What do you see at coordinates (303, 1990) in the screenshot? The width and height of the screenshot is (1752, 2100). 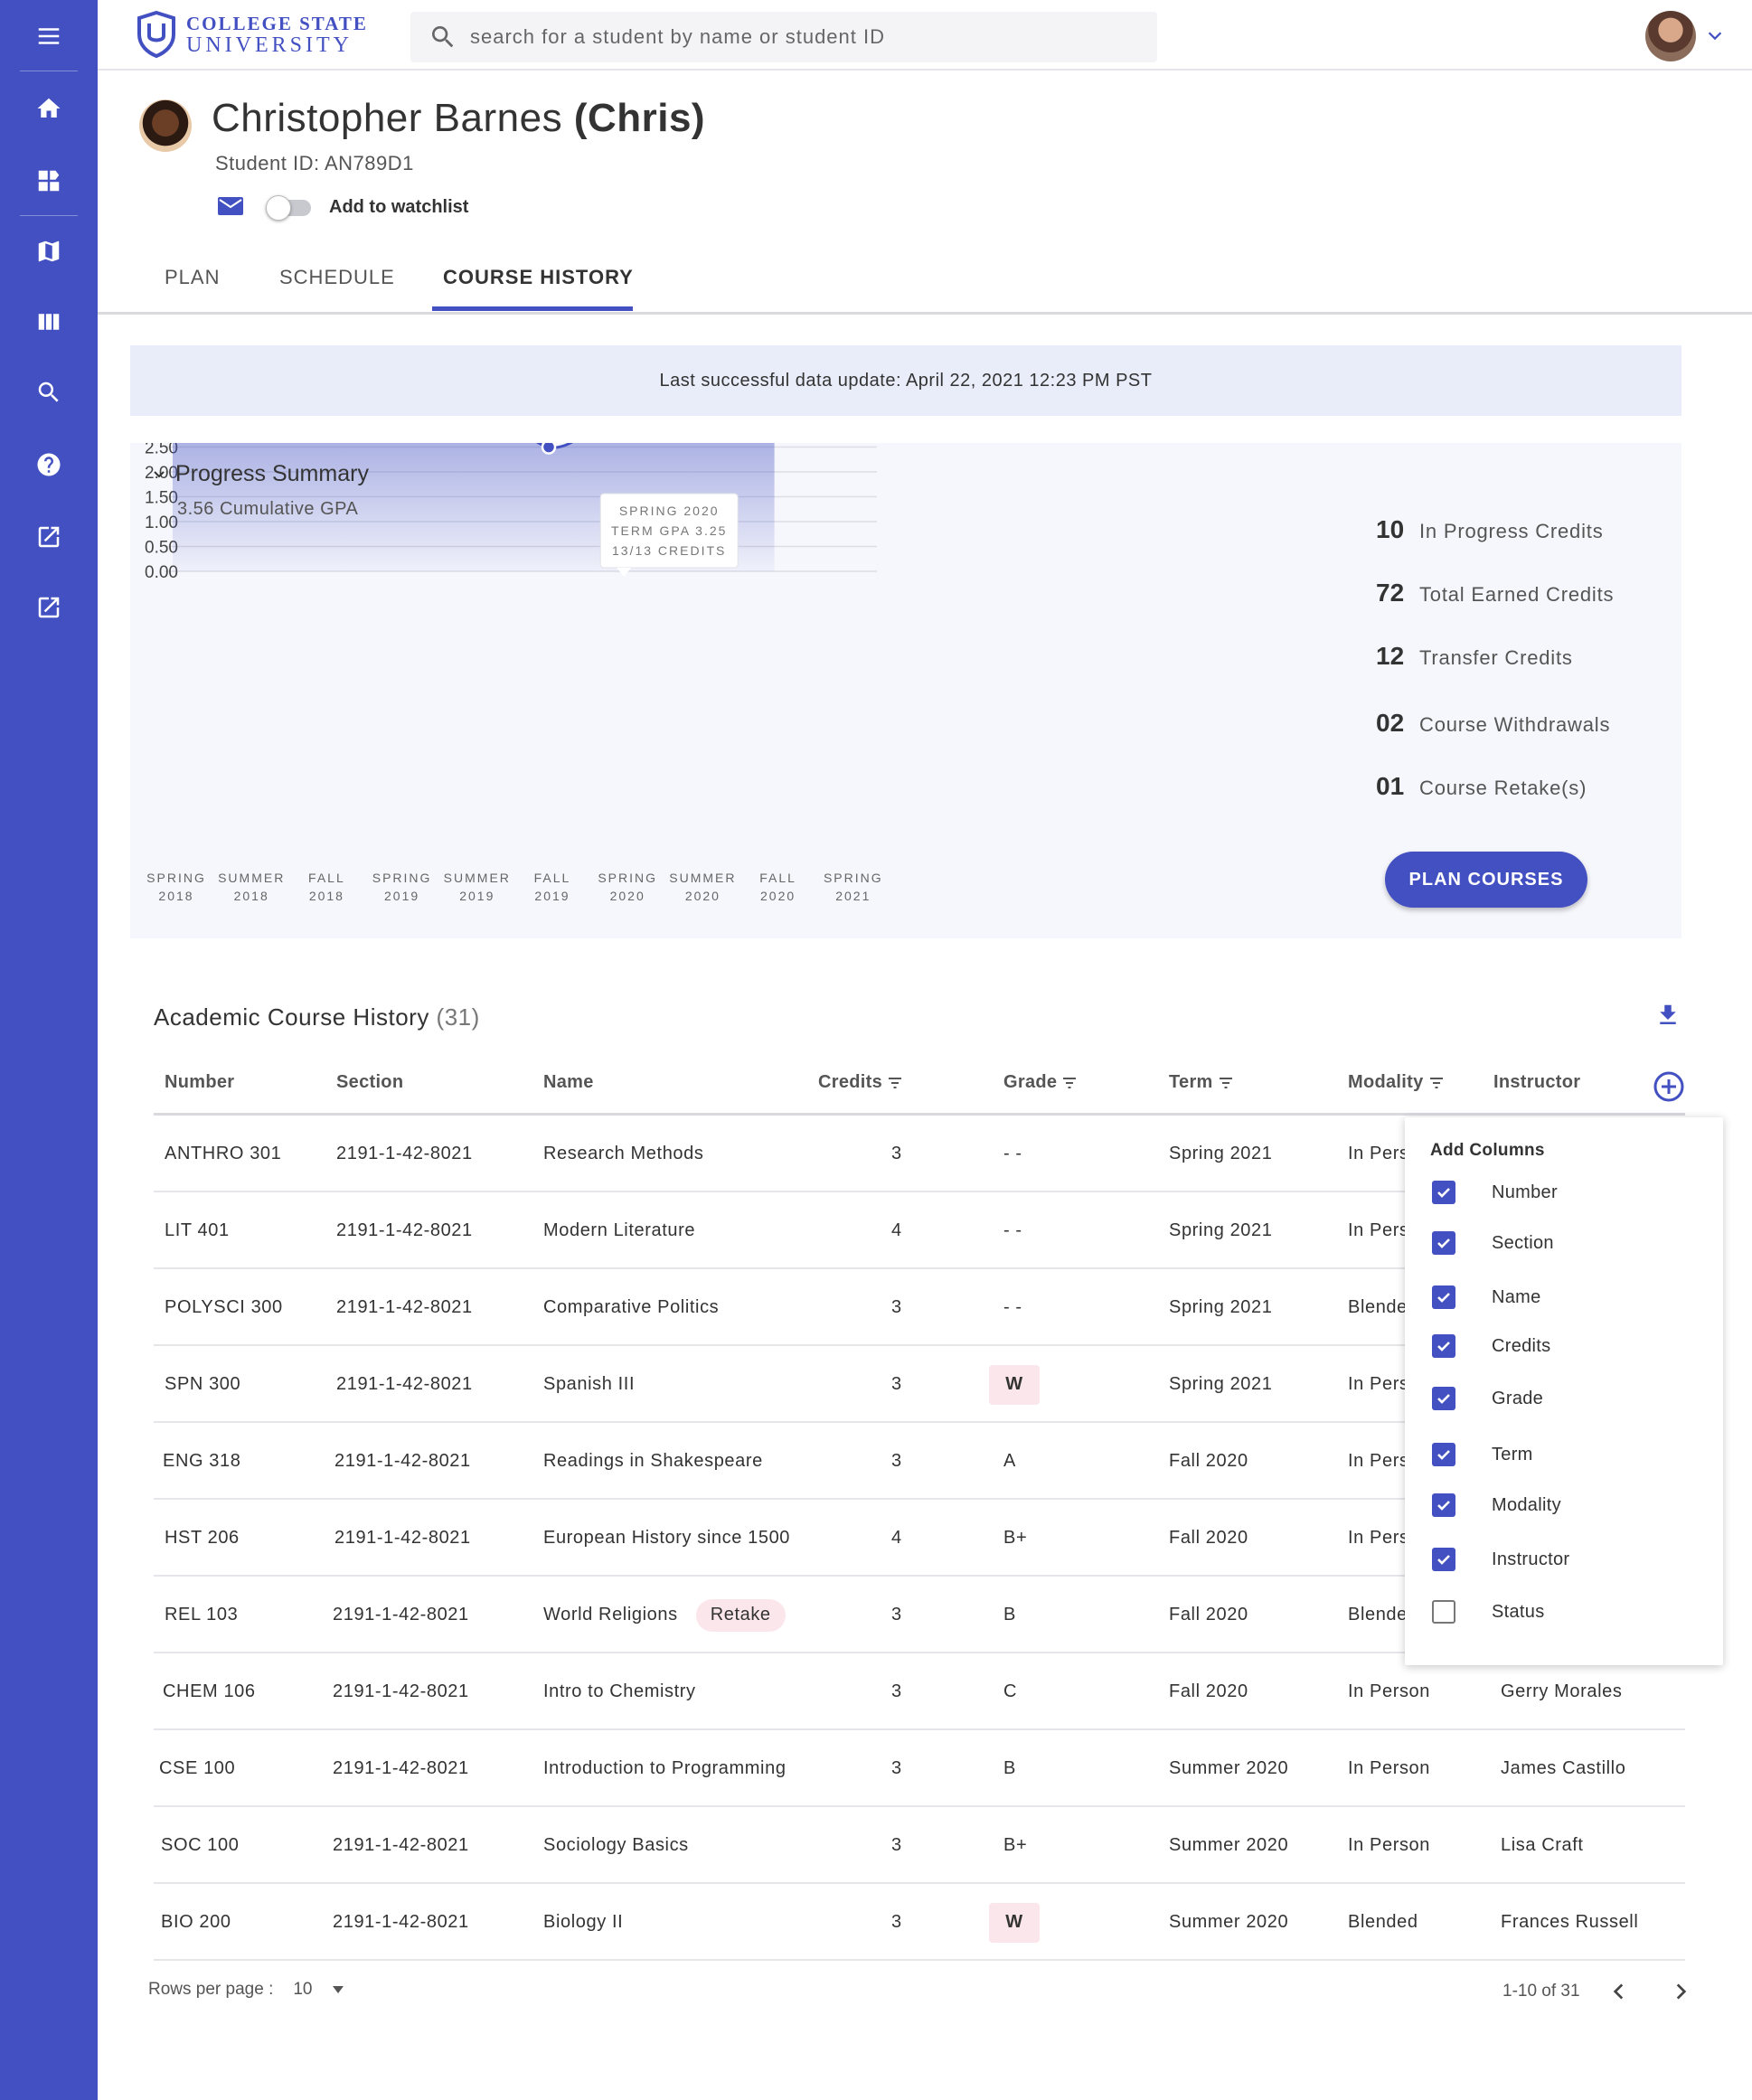 I see `rows-per-page-select: 10` at bounding box center [303, 1990].